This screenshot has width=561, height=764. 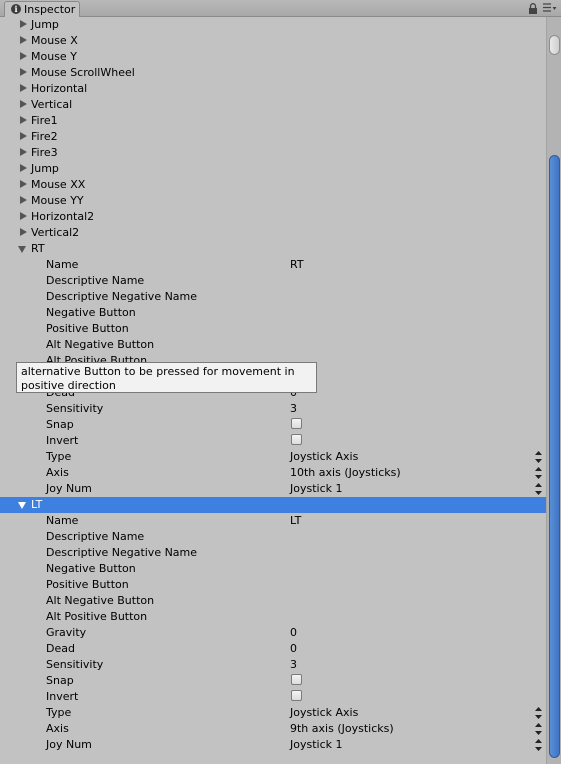 I want to click on vertical-scrollbar, so click(x=553, y=390).